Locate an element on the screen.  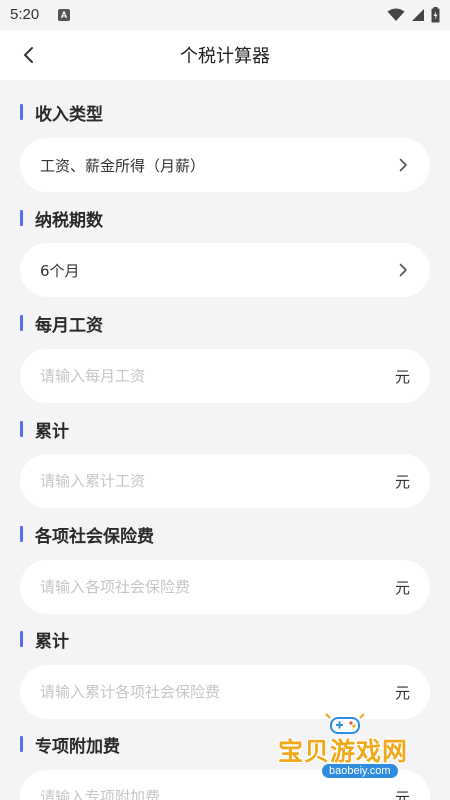
section-label-cumulative-social-insurance: 累计 is located at coordinates (44, 639).